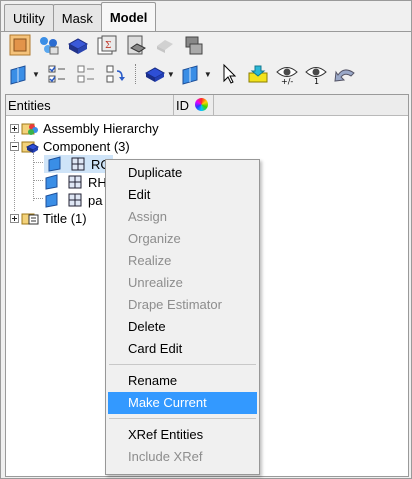 Image resolution: width=412 pixels, height=479 pixels. Describe the element at coordinates (155, 282) in the screenshot. I see `menu-item-unrealize: Unrealize` at that location.